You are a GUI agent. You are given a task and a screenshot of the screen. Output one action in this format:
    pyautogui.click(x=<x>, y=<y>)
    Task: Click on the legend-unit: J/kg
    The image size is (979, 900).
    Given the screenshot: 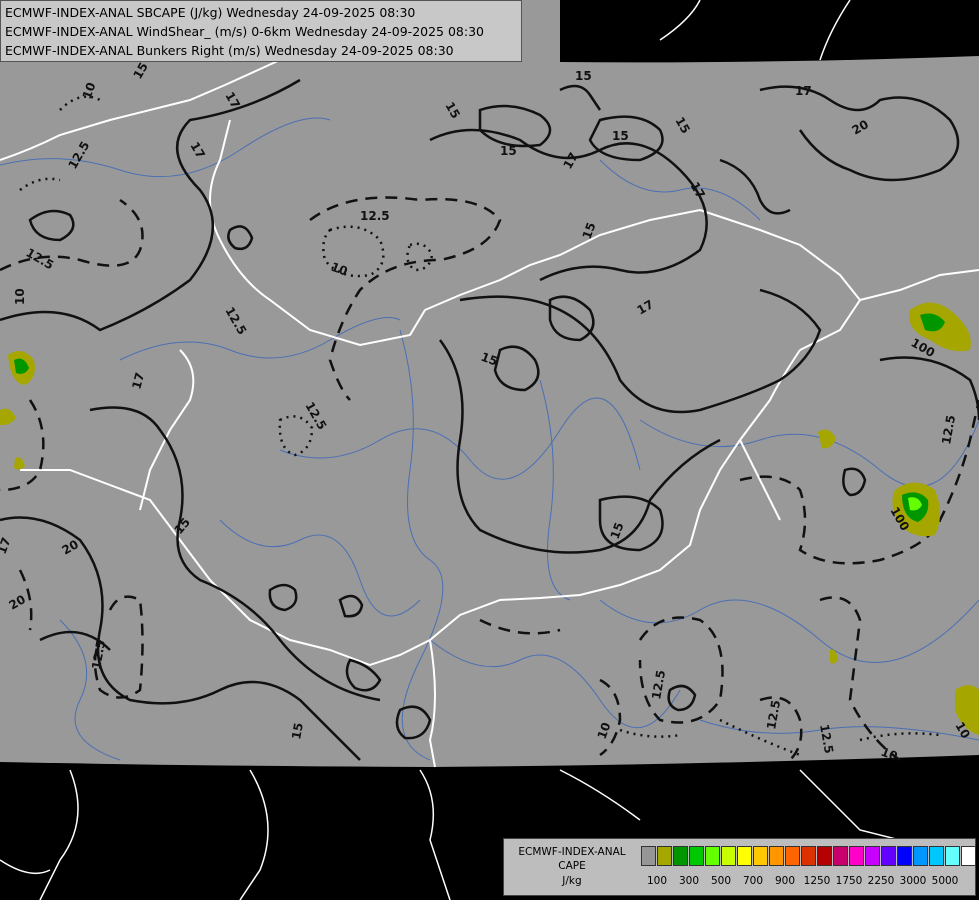 What is the action you would take?
    pyautogui.click(x=572, y=881)
    